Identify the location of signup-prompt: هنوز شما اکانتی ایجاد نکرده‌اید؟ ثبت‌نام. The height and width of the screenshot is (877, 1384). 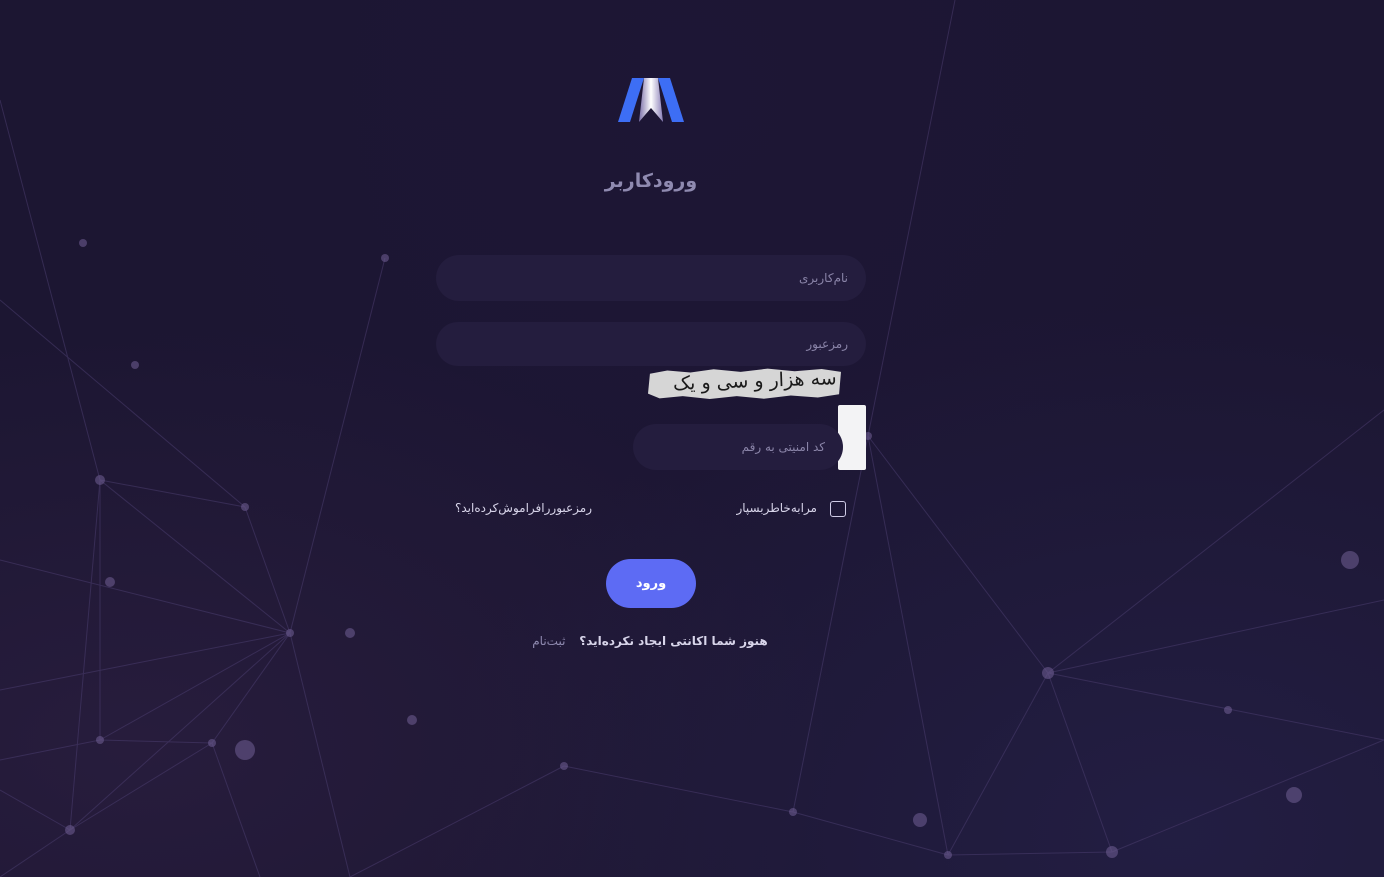
(650, 641).